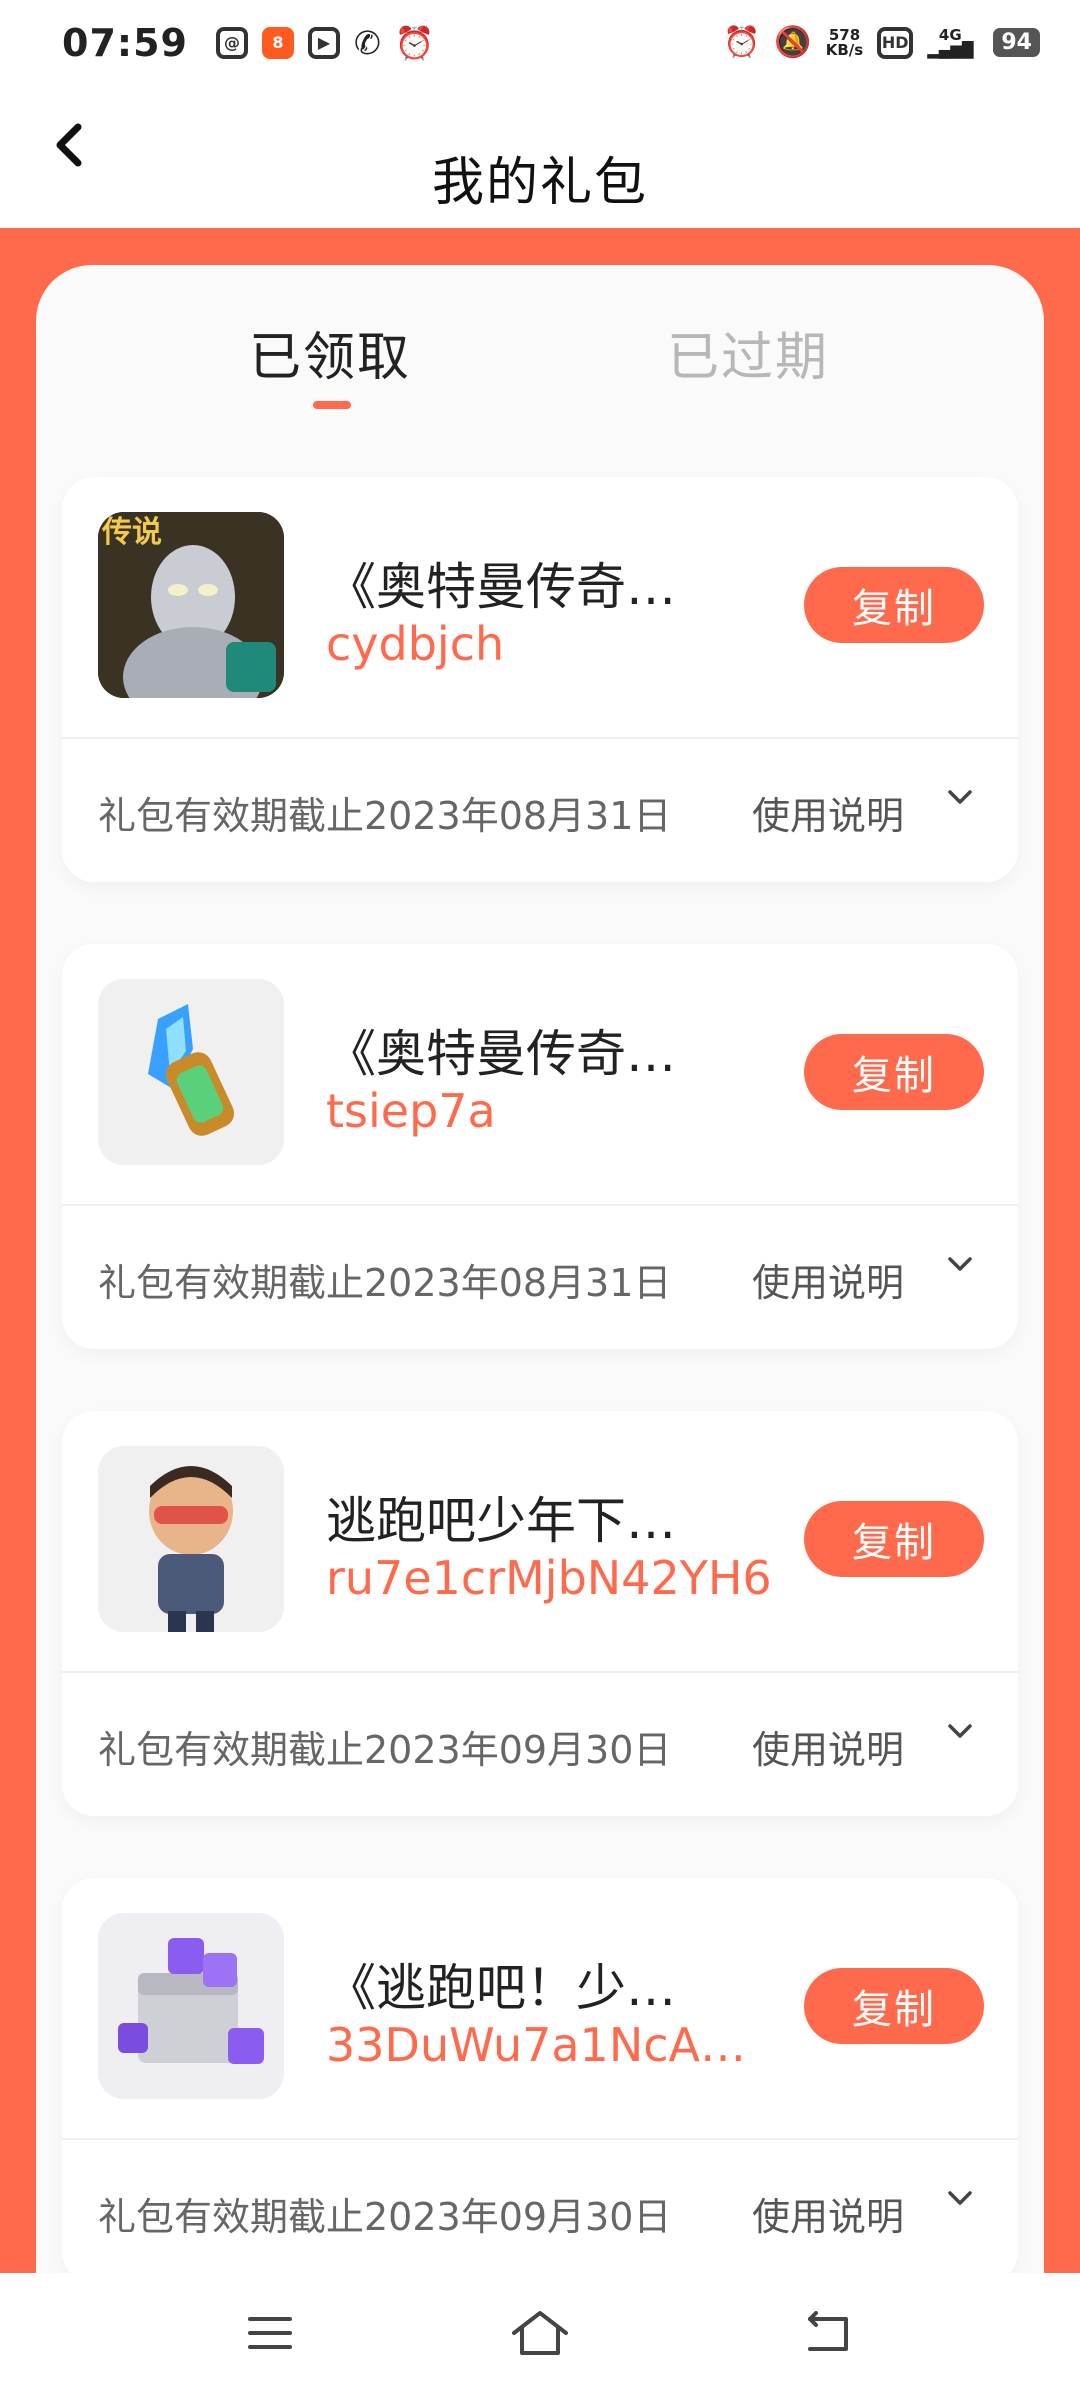 Image resolution: width=1080 pixels, height=2400 pixels. What do you see at coordinates (367, 42) in the screenshot?
I see `missed-call-icon: ✆` at bounding box center [367, 42].